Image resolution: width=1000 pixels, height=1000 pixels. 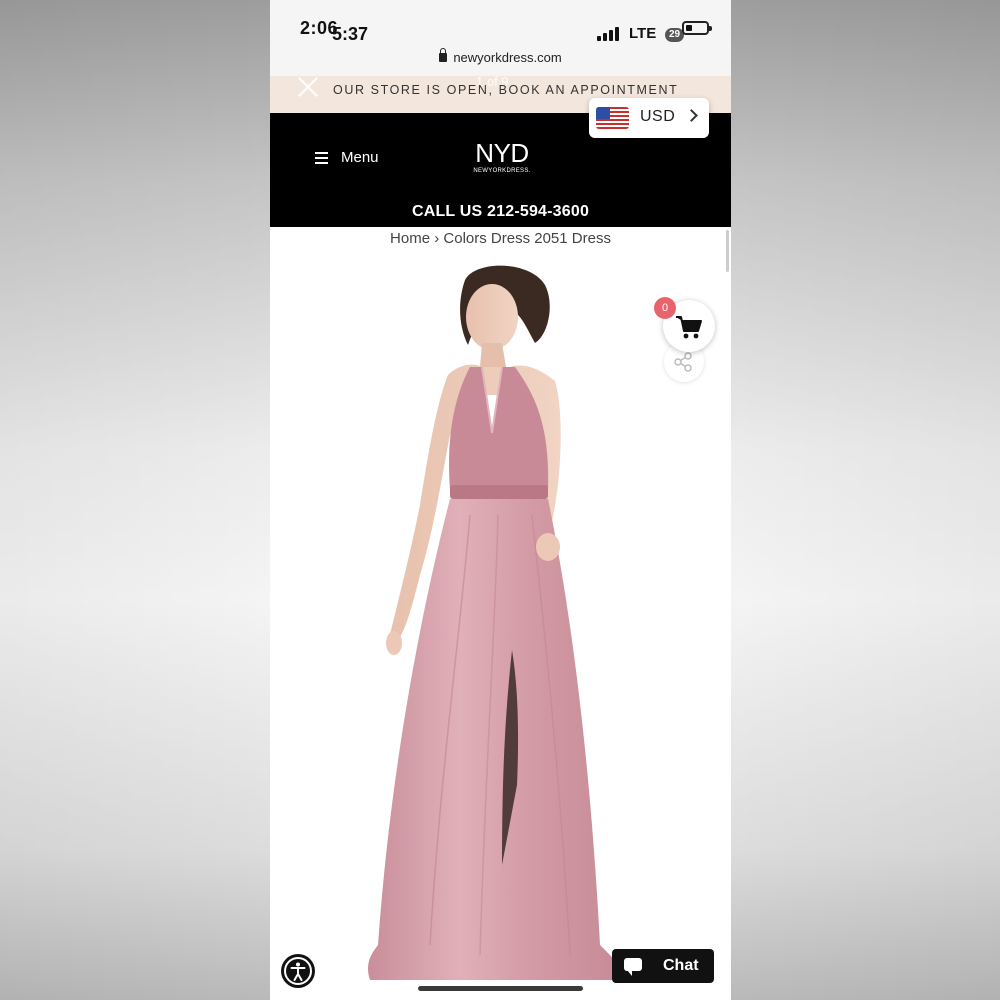 I want to click on site-logo: NYD NEWYORKDRESS., so click(x=502, y=157).